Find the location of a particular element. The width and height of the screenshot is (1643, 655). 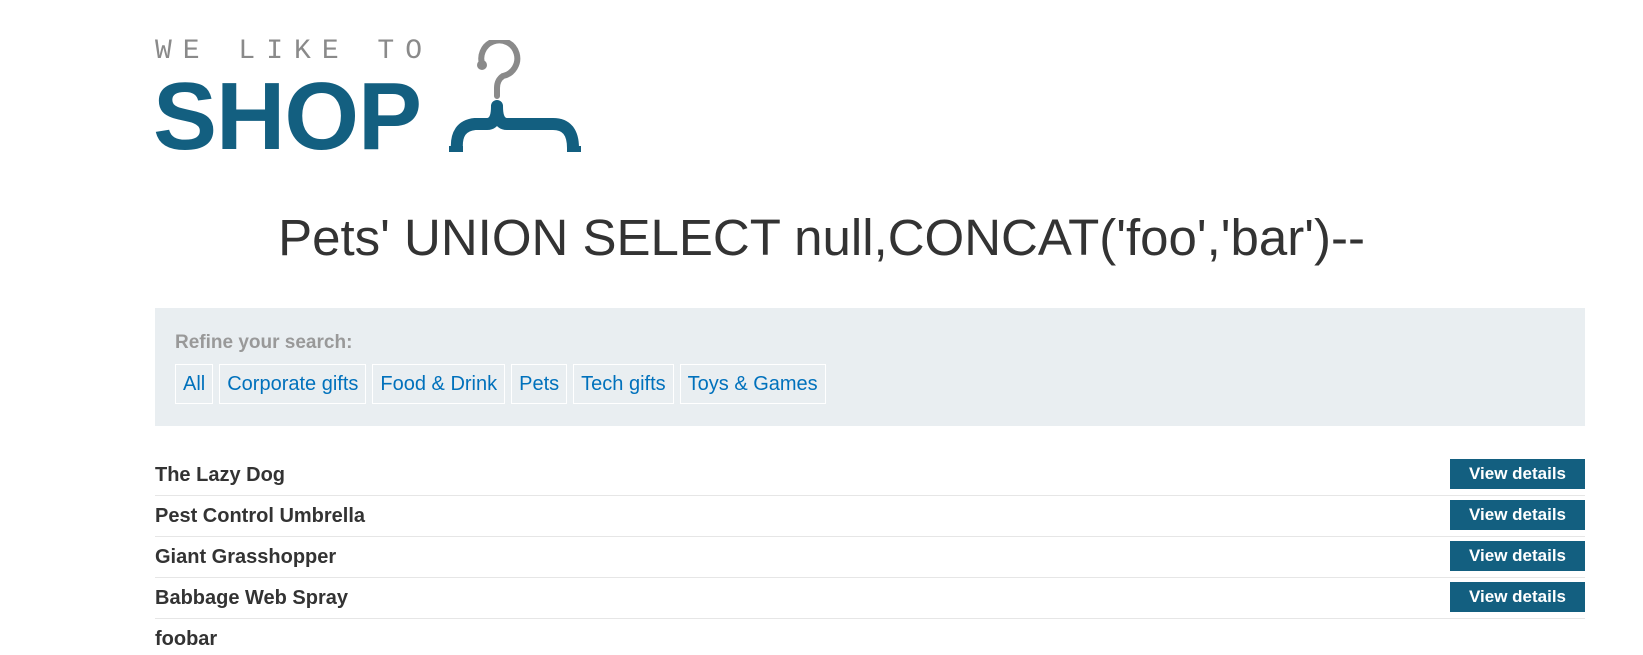

filter-label: Refine your search: is located at coordinates (264, 342).